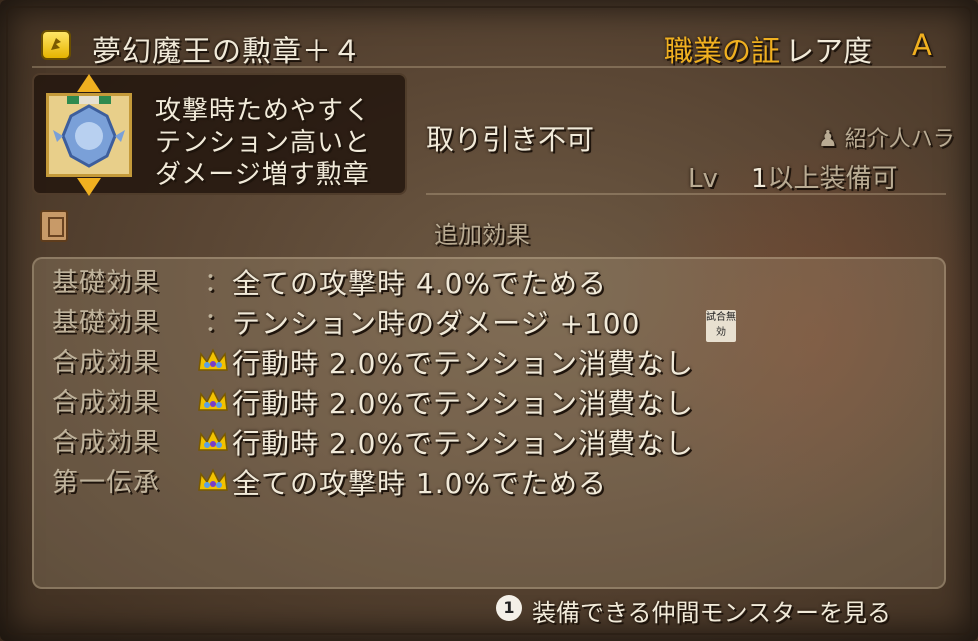  I want to click on item-name: 夢幻魔王の勲章＋４, so click(227, 51).